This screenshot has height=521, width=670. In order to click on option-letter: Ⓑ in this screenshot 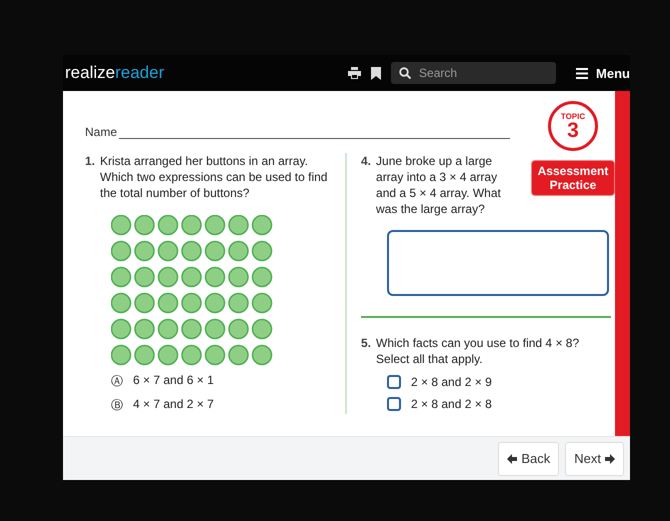, I will do `click(117, 405)`.